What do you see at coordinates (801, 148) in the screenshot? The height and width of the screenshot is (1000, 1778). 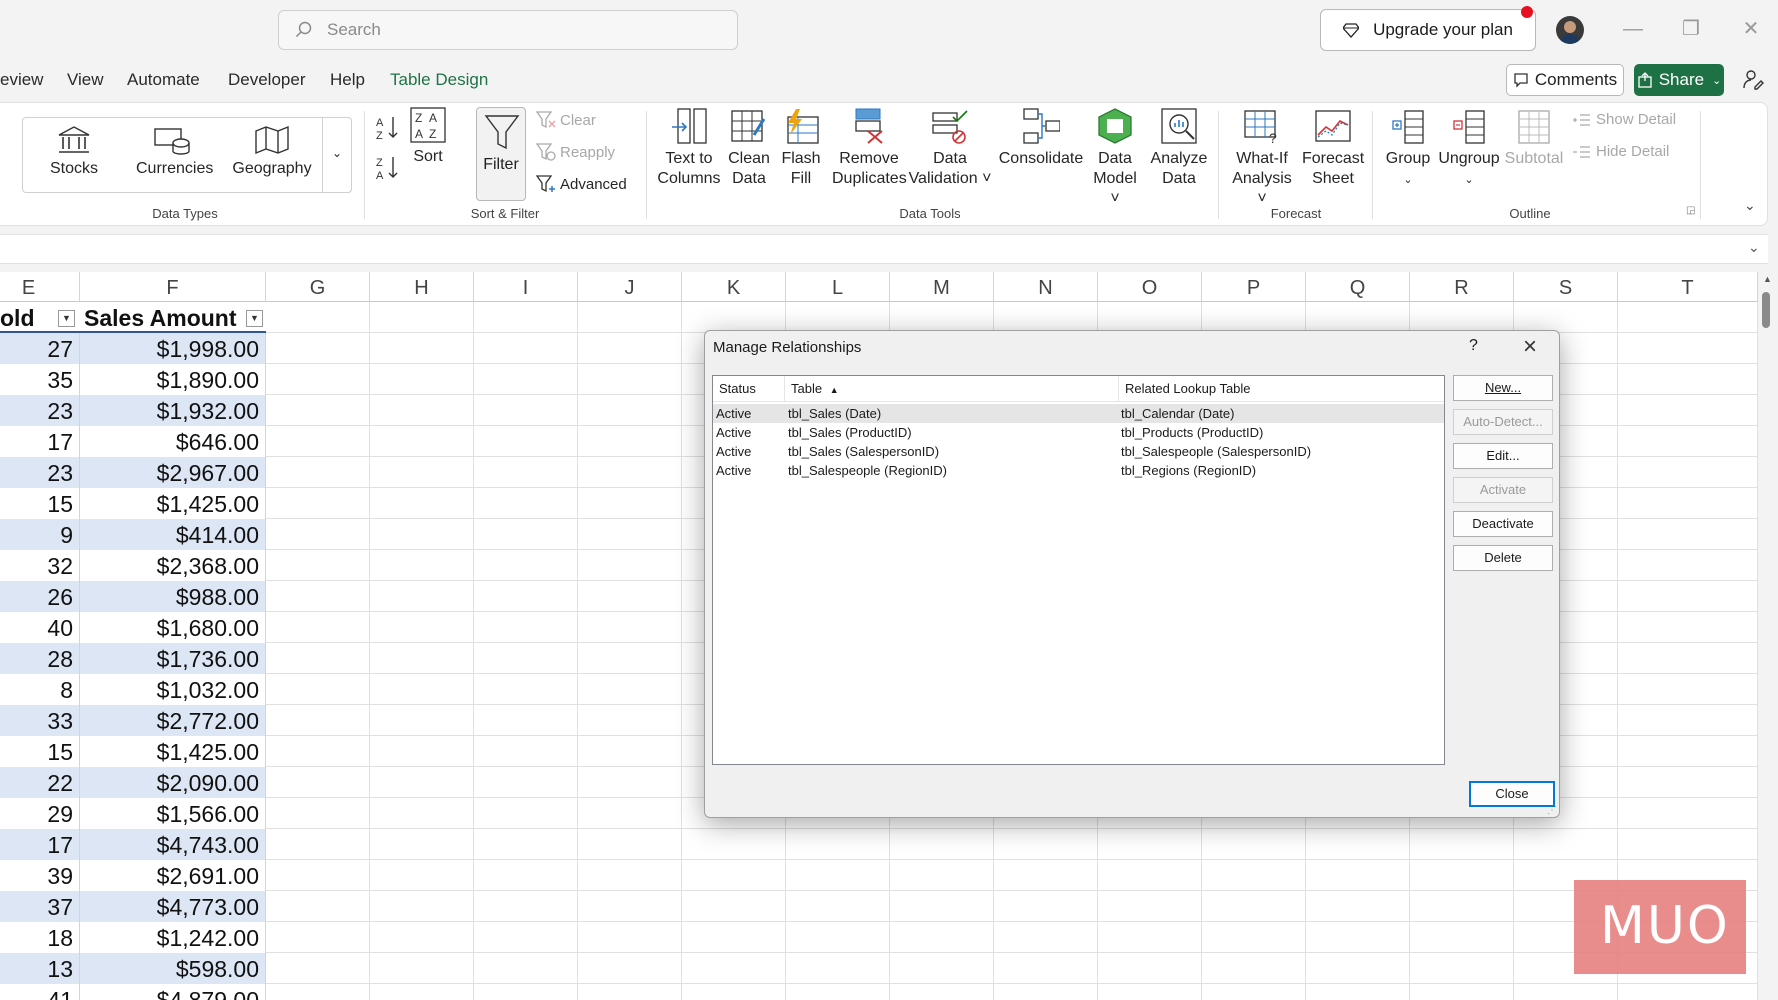 I see `flash-fill-button: Flash Fill` at bounding box center [801, 148].